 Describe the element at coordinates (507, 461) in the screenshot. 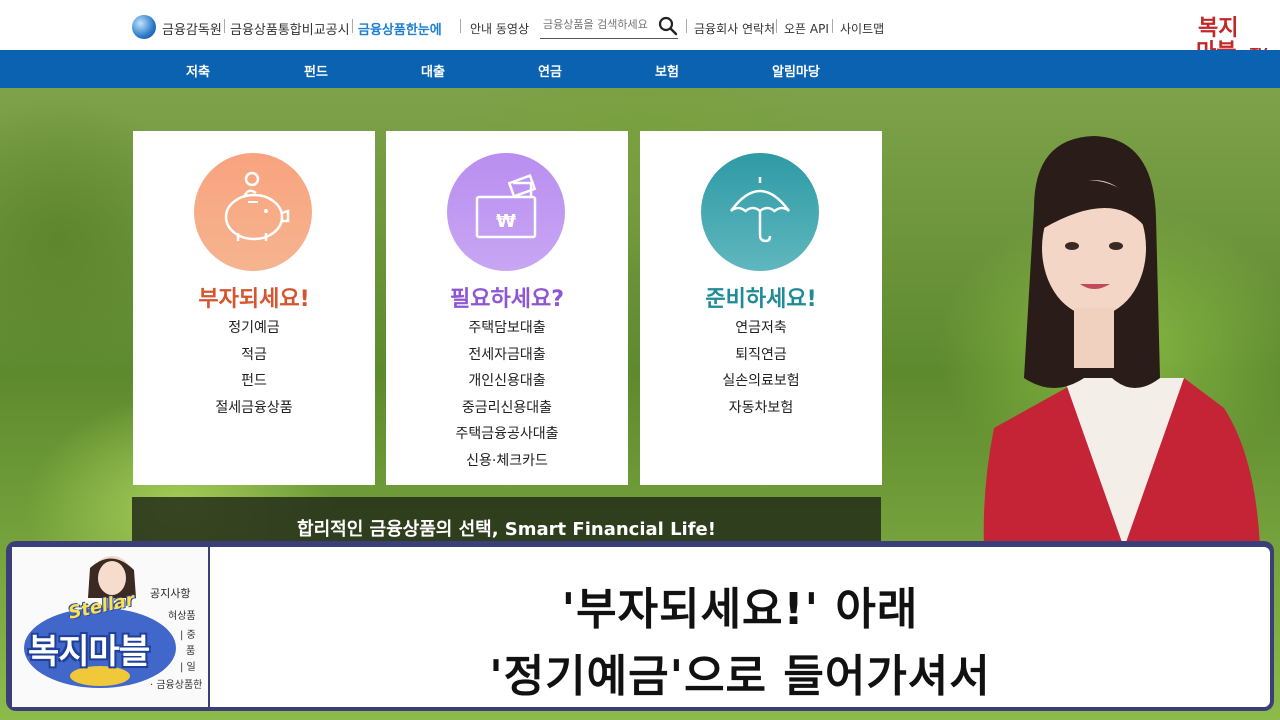

I see `link-credit-check-card: 신용·체크카드` at that location.